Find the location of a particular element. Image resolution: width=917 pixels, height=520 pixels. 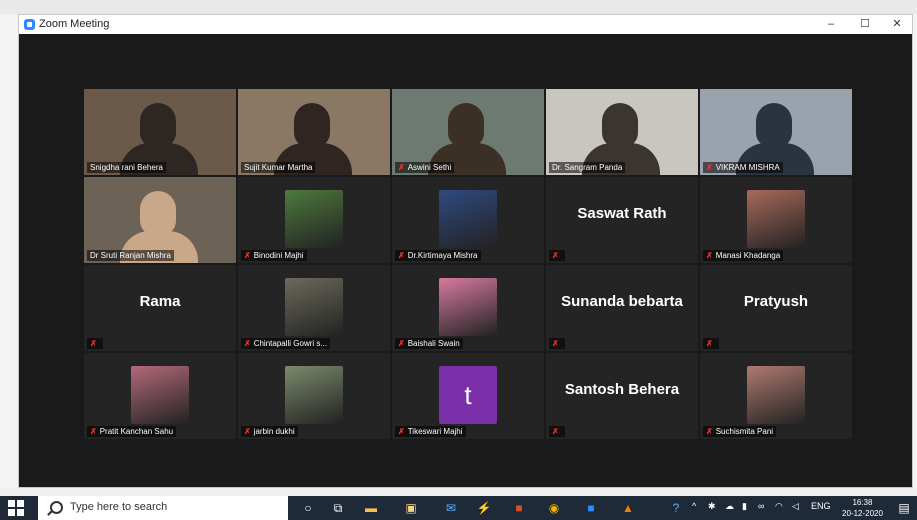

office-icon: ■ is located at coordinates (519, 508).